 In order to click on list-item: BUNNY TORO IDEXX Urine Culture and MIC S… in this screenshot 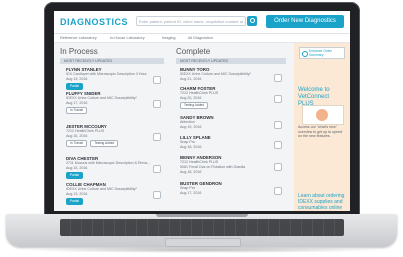, I will do `click(228, 74)`.